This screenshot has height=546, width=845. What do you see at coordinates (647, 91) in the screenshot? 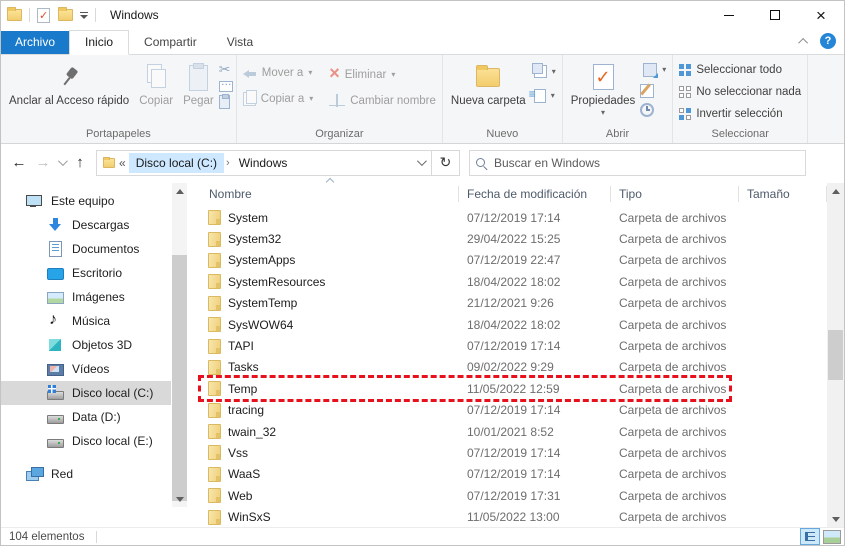
I see `edit-icon` at bounding box center [647, 91].